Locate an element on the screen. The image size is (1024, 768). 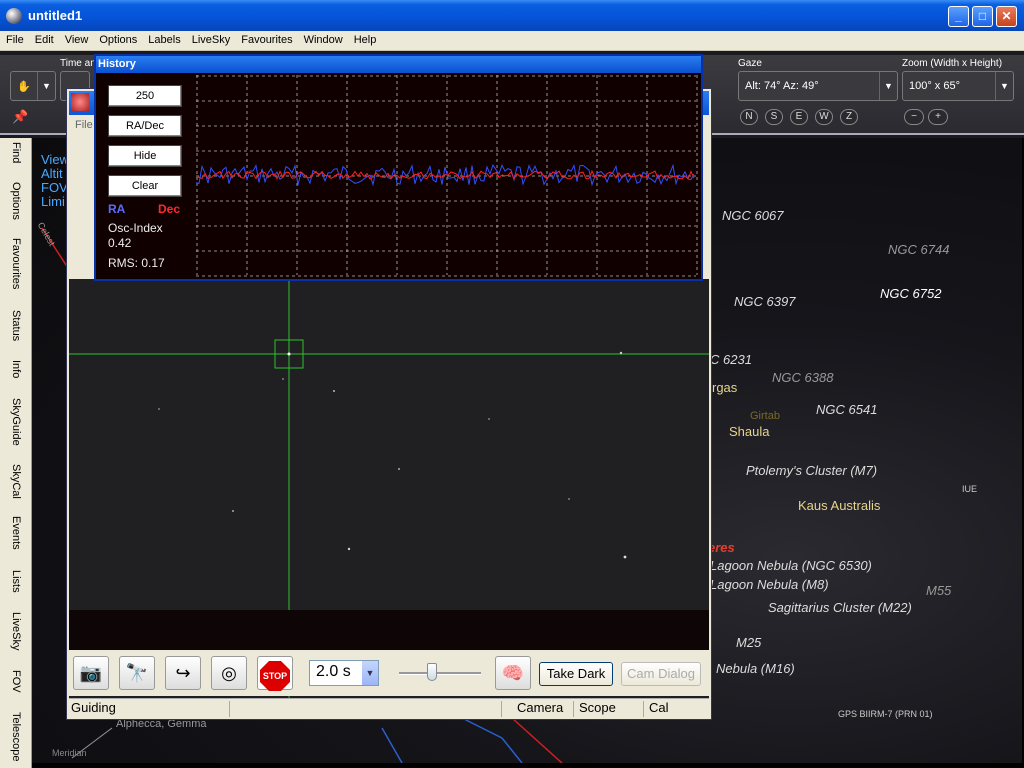
gamma-slider is located at coordinates (440, 672).